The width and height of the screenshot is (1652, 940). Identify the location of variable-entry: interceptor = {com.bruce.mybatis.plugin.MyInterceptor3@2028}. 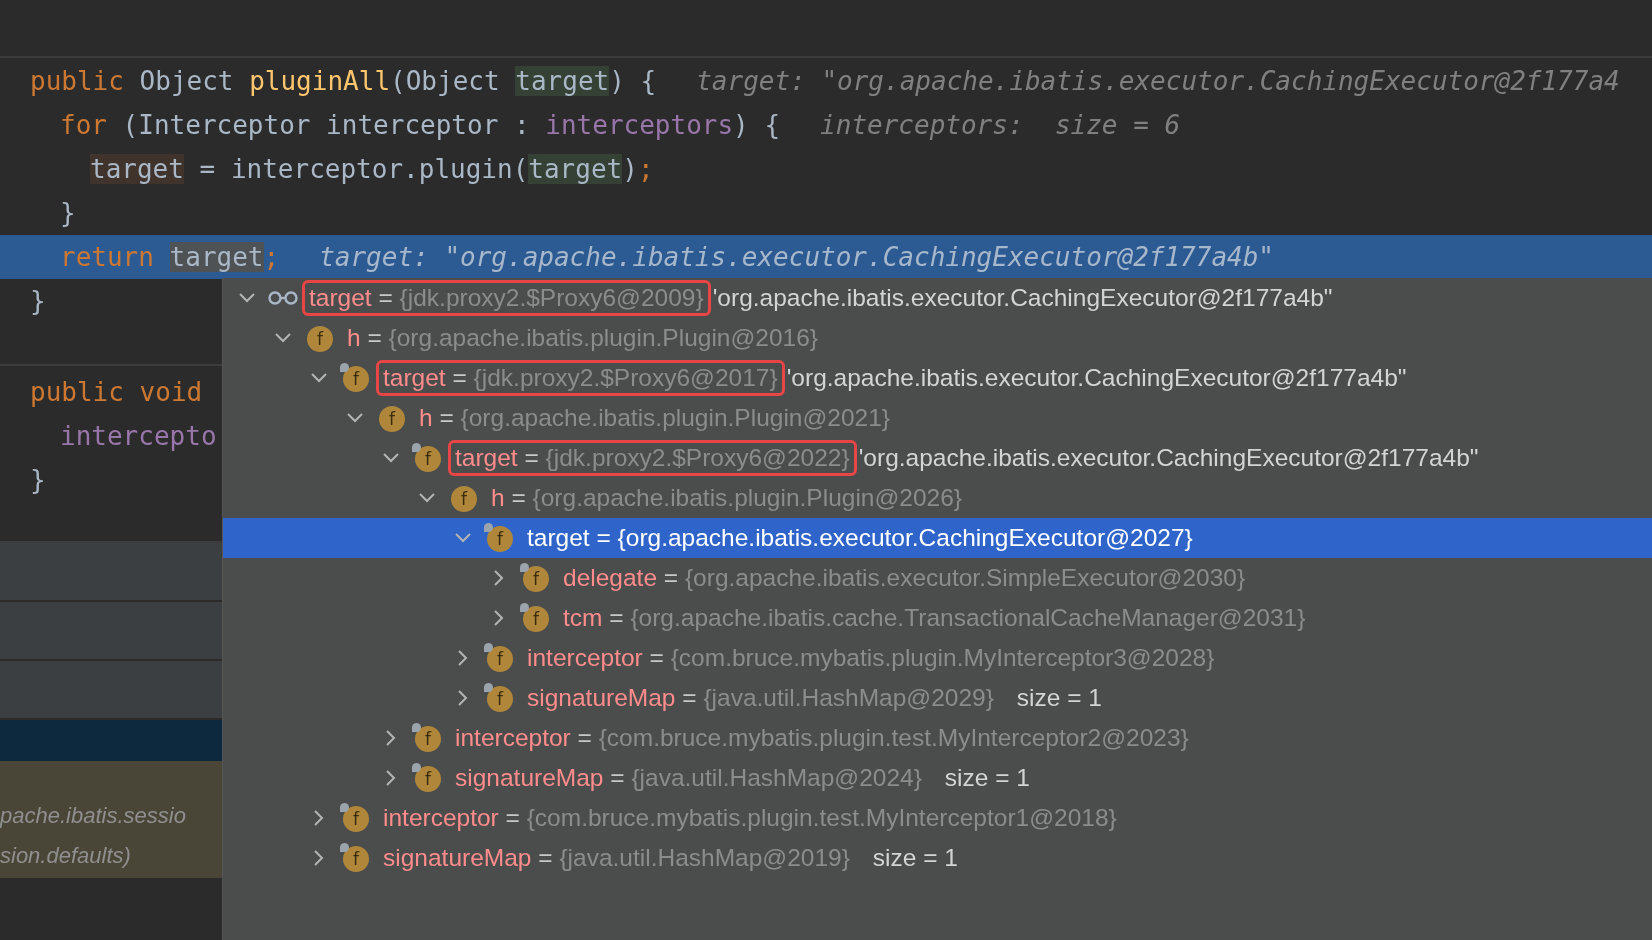
(871, 658).